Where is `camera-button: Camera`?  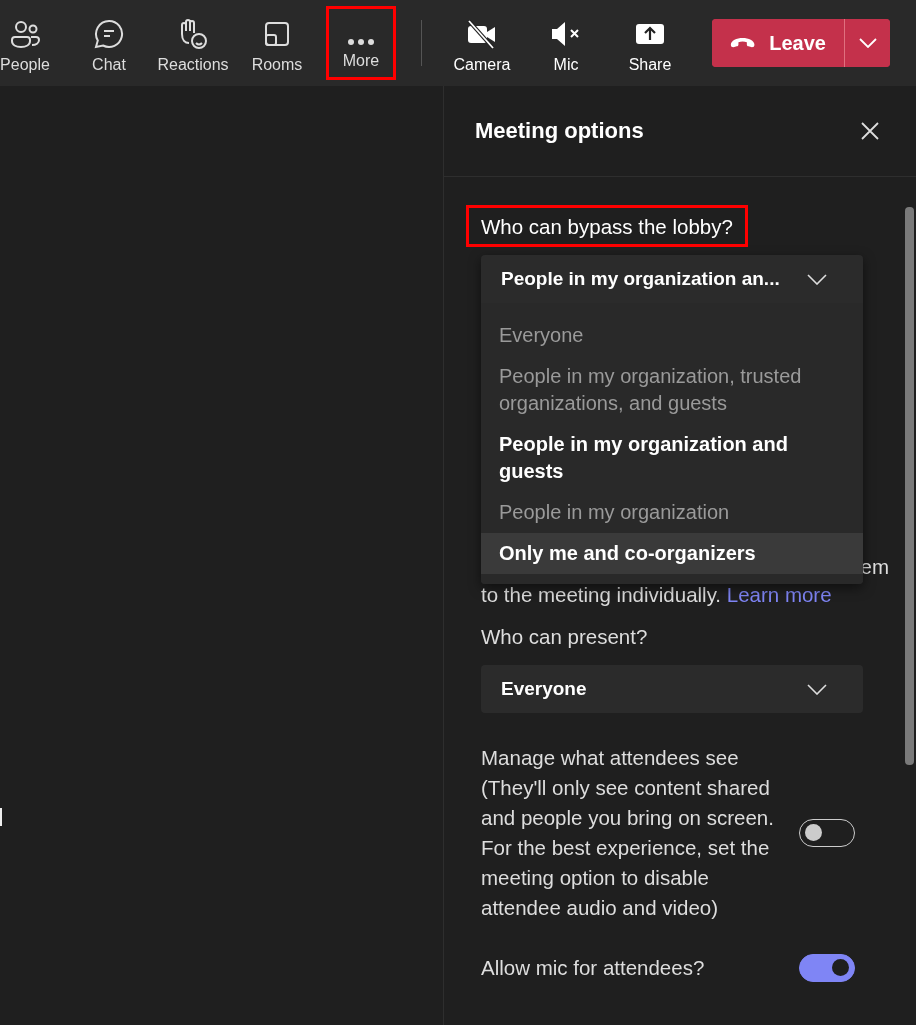
camera-button: Camera is located at coordinates (482, 43).